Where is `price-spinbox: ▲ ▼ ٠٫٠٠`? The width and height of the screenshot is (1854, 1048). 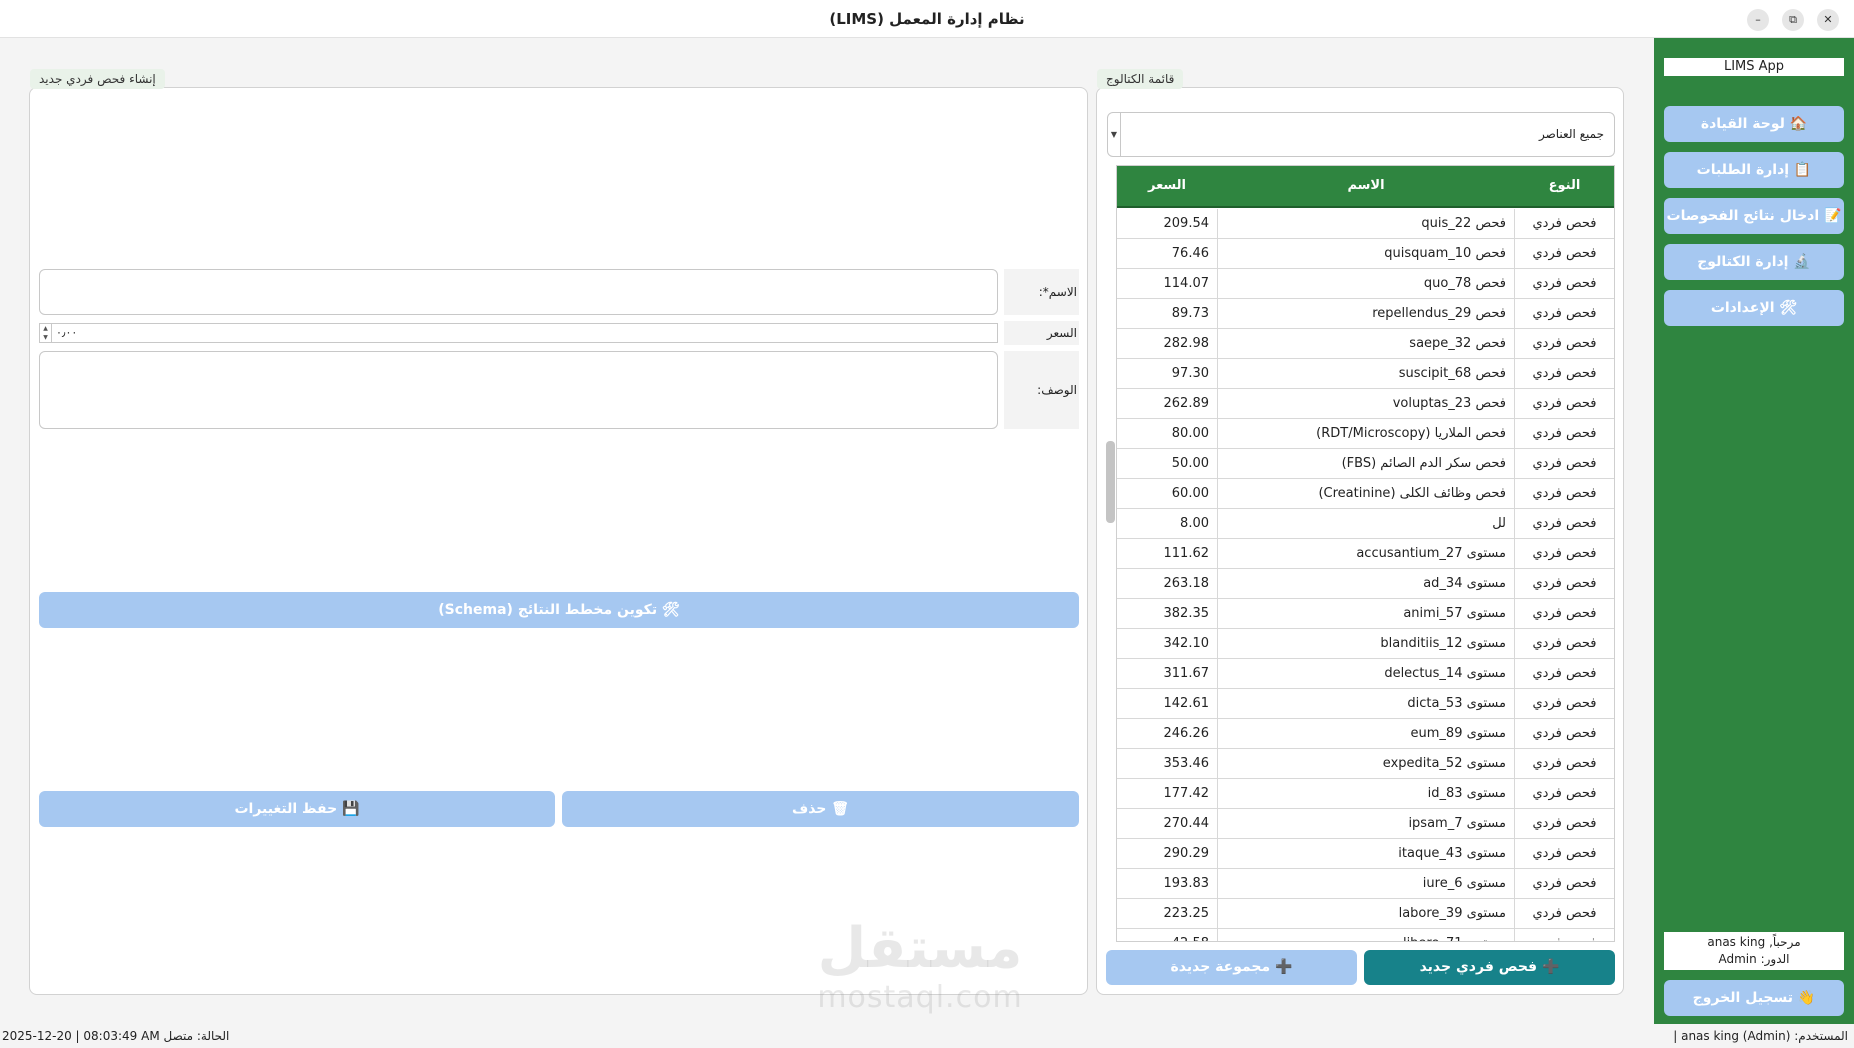 price-spinbox: ▲ ▼ ٠٫٠٠ is located at coordinates (518, 333).